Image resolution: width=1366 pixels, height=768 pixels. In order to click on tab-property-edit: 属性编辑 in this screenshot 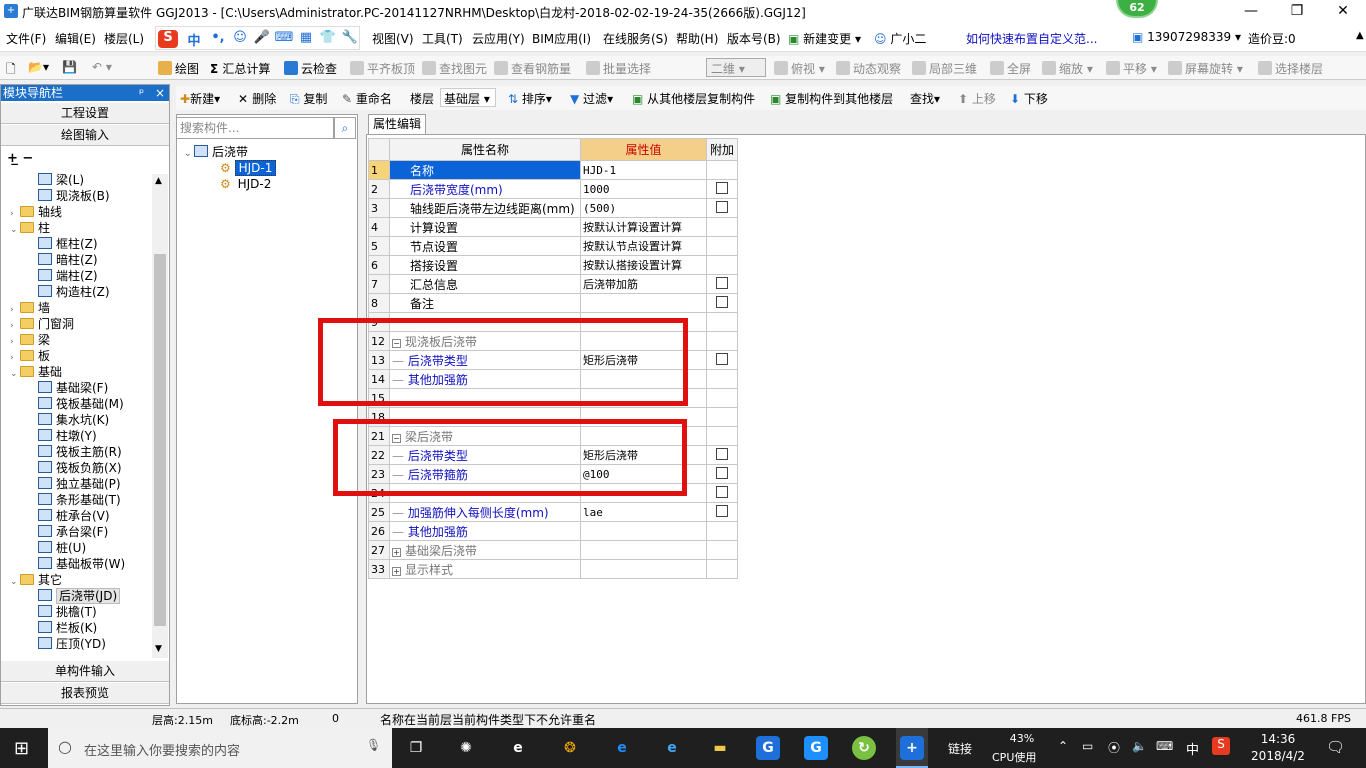, I will do `click(397, 124)`.